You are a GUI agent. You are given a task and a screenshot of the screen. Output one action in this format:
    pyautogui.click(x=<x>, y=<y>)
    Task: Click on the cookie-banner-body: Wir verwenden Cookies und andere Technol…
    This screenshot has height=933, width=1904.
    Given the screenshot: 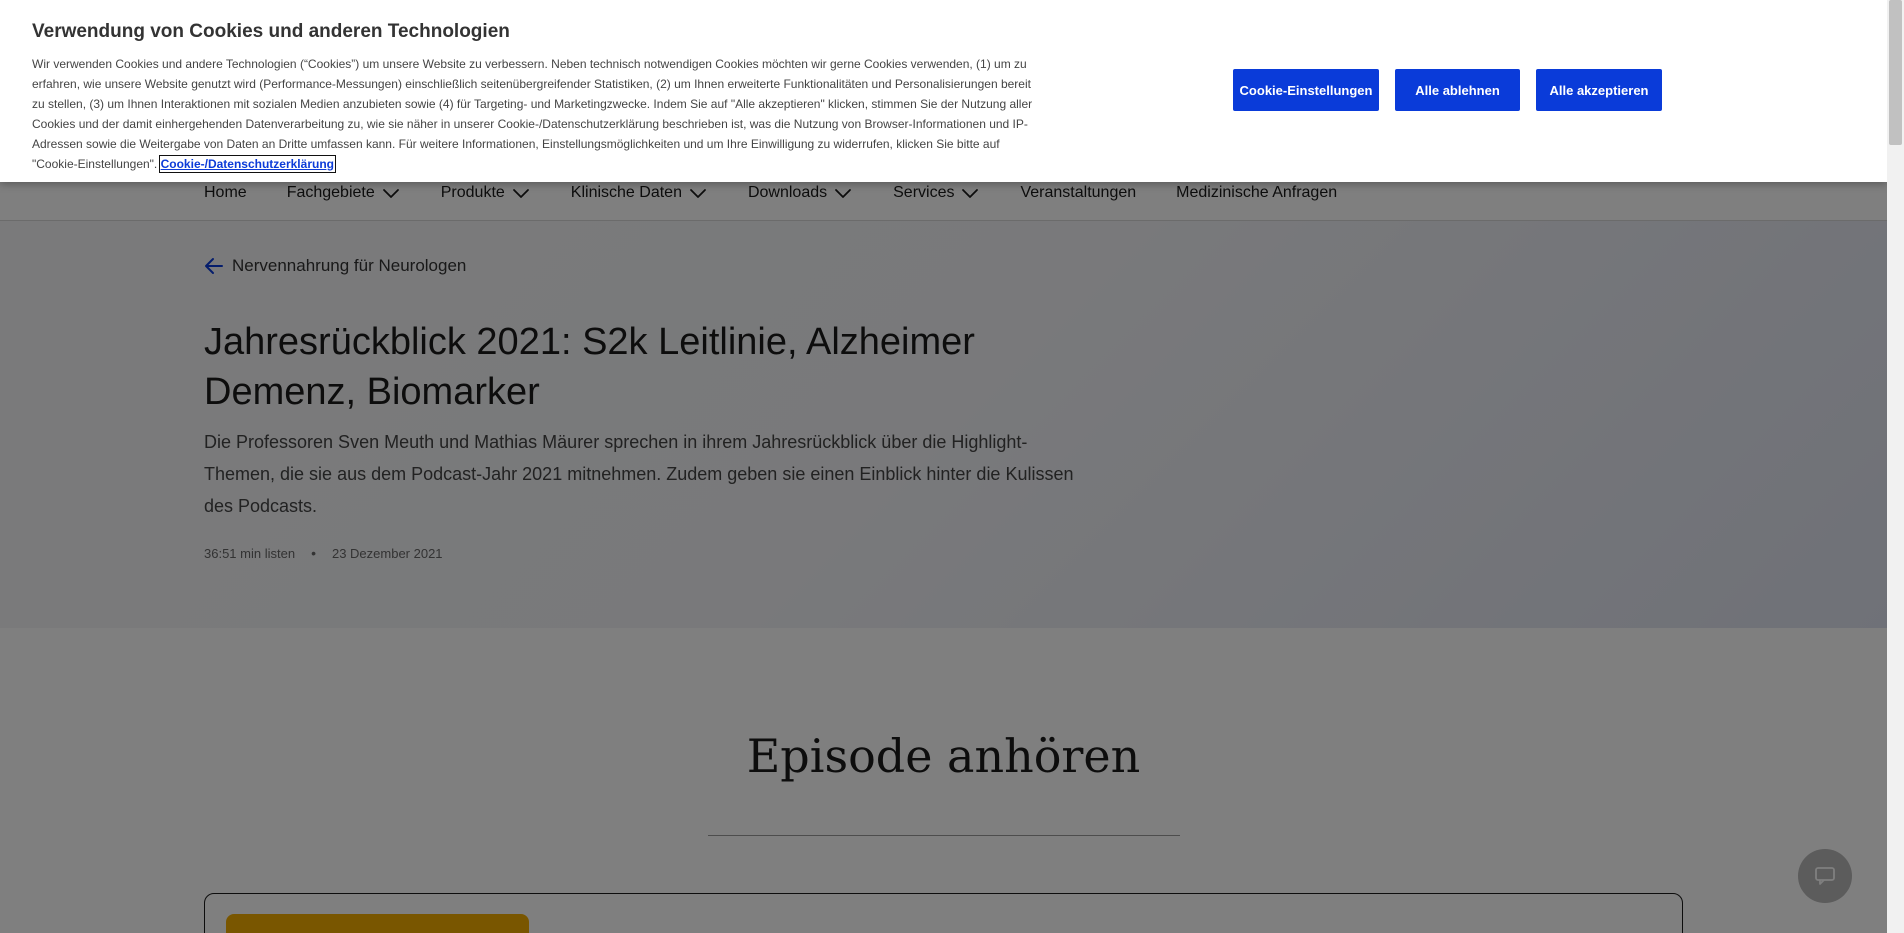 What is the action you would take?
    pyautogui.click(x=532, y=114)
    